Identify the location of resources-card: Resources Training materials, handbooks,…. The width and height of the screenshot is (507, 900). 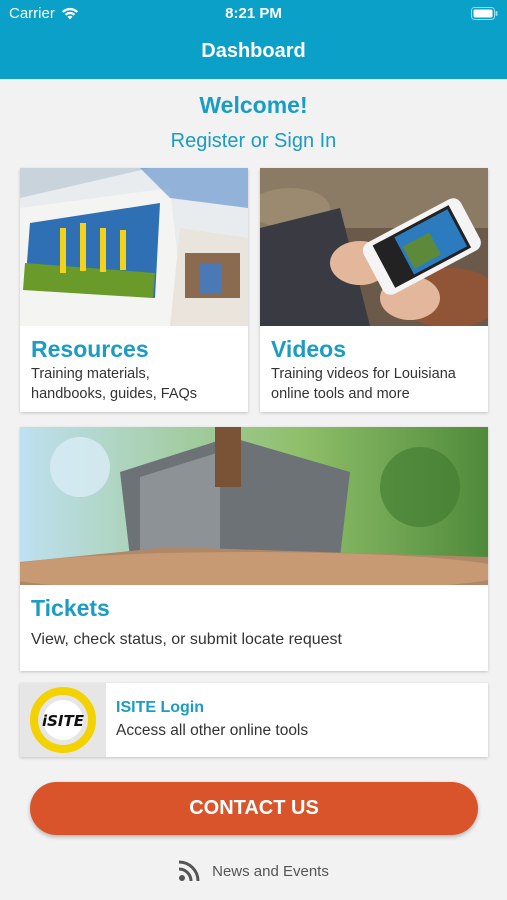
(134, 290).